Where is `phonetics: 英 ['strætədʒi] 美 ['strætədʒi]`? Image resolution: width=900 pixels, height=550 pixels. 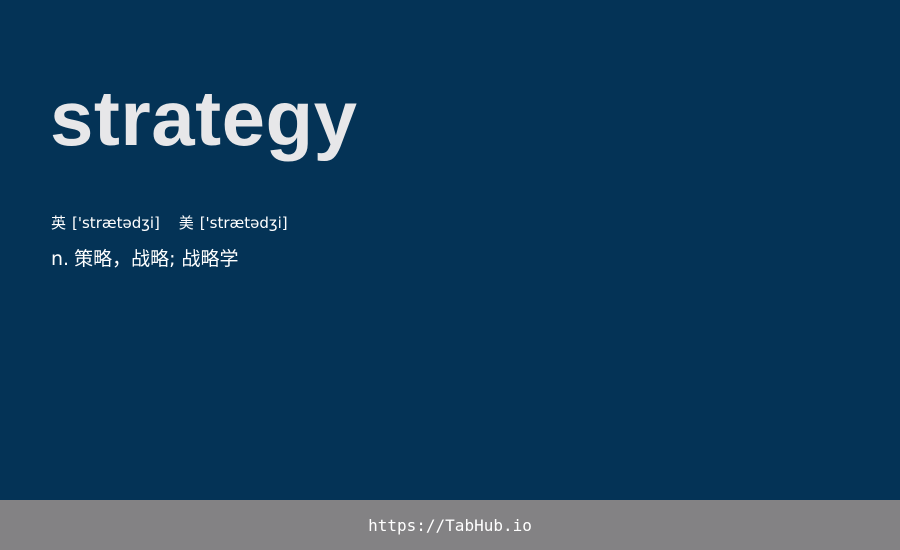 phonetics: 英 ['strætədʒi] 美 ['strætədʒi] is located at coordinates (169, 223).